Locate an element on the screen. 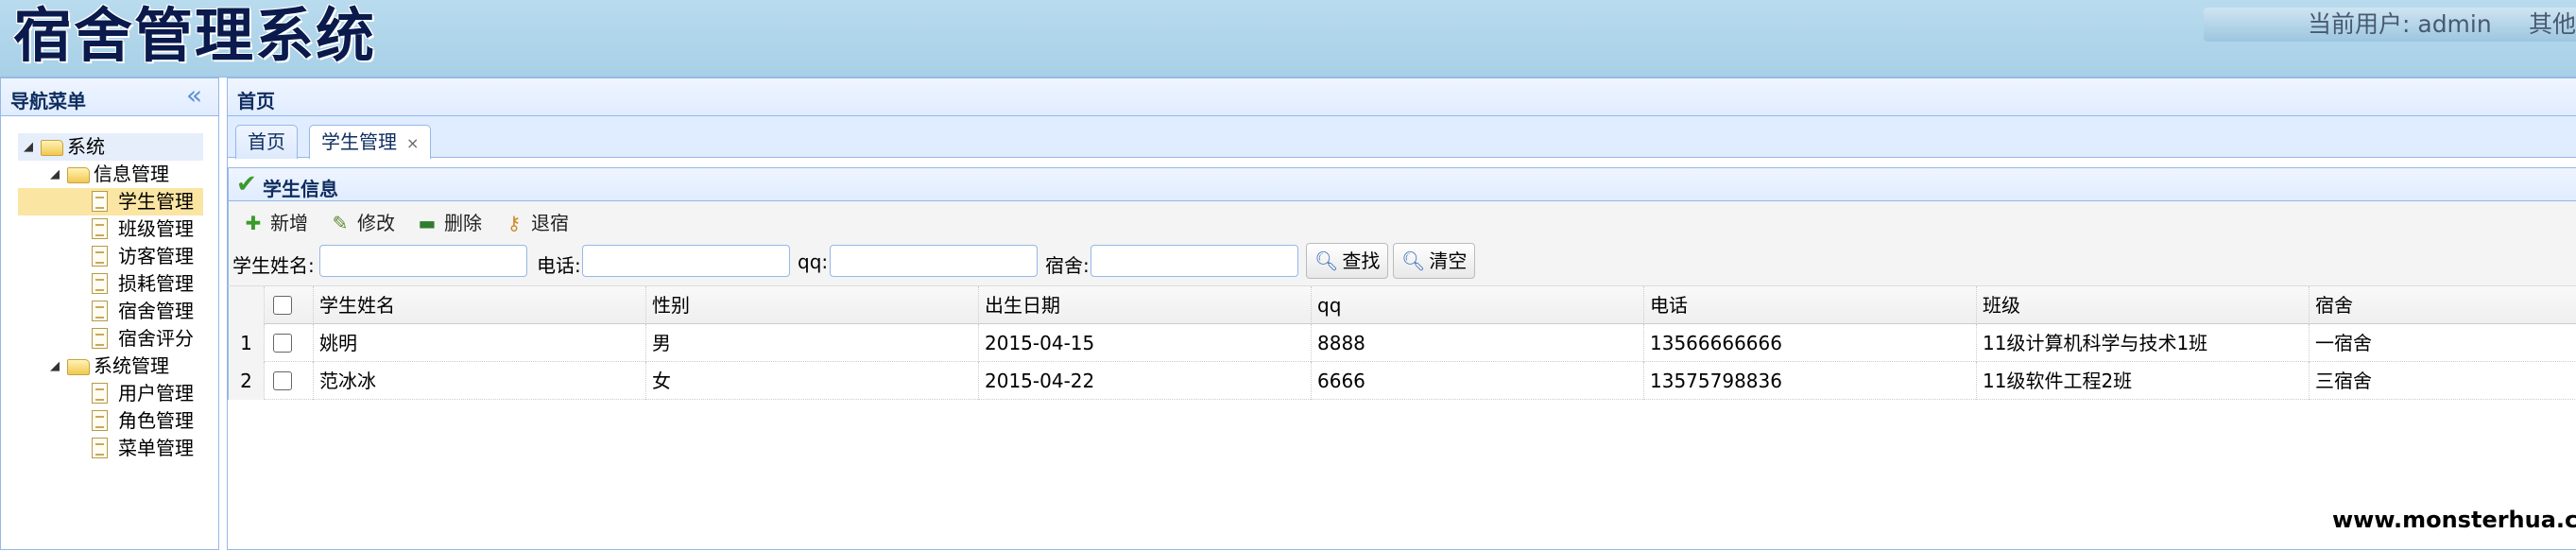 Image resolution: width=2576 pixels, height=551 pixels. table-cell: 13575798836 is located at coordinates (1810, 381).